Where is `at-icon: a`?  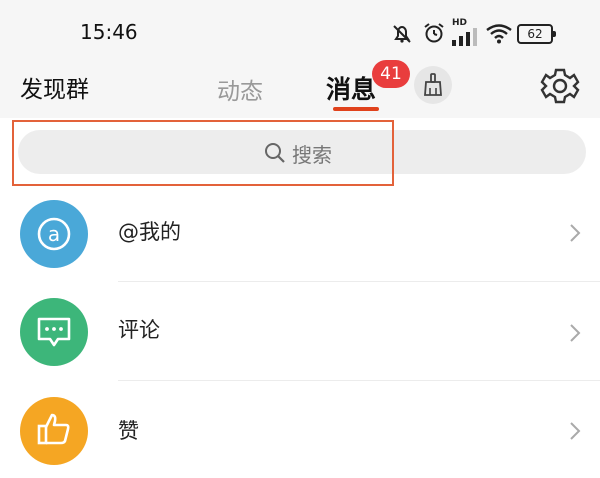
at-icon: a is located at coordinates (54, 234).